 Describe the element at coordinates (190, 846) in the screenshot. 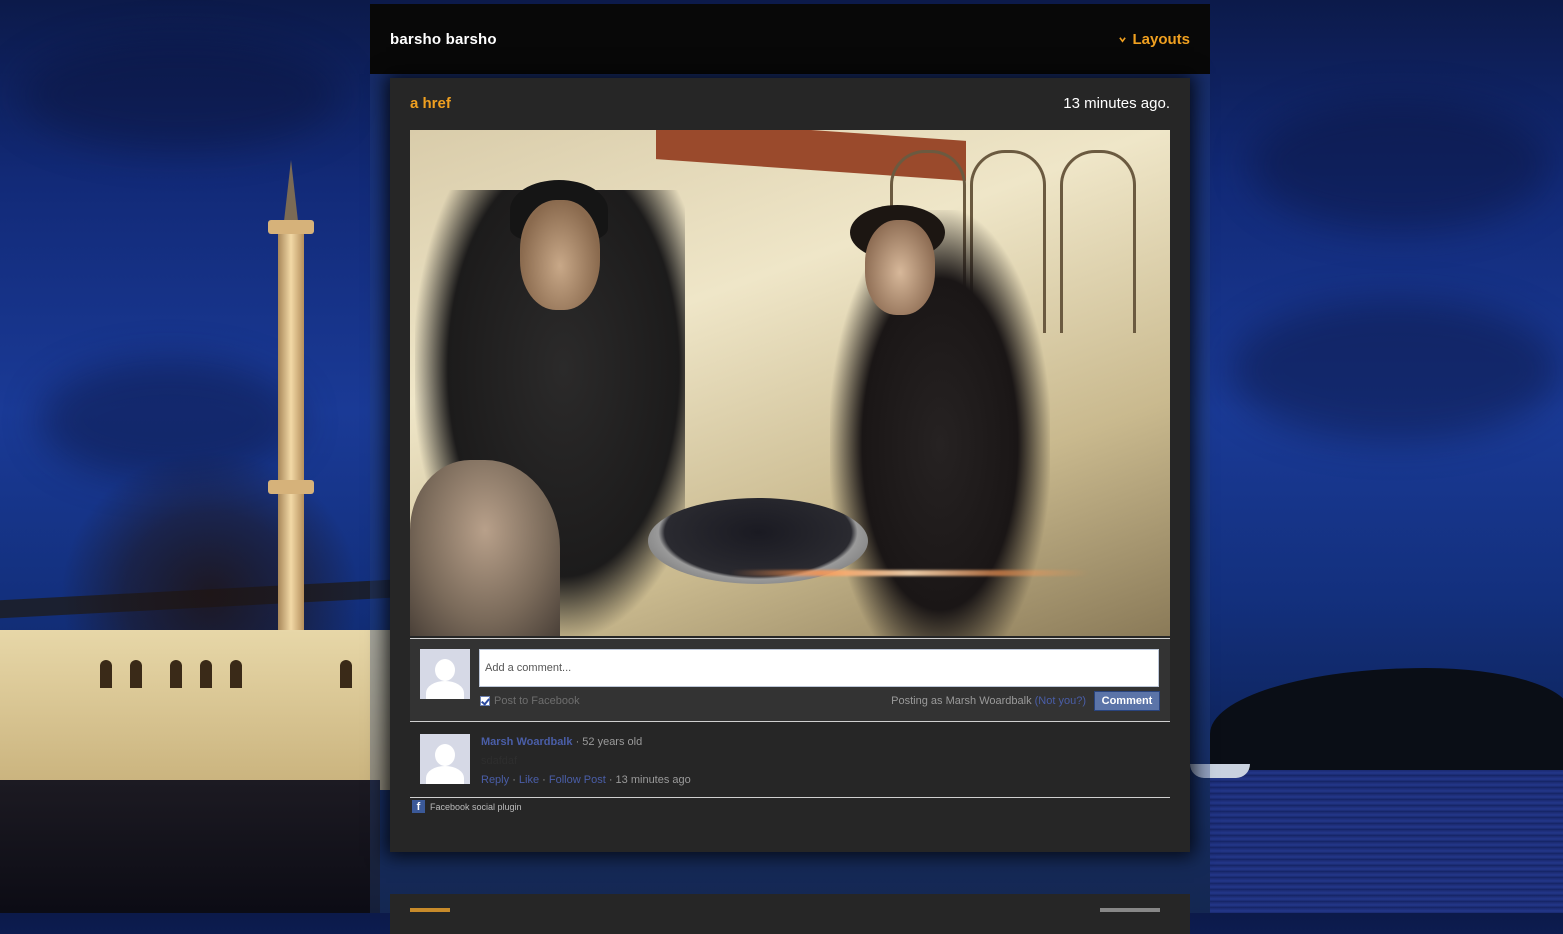

I see `shoreline` at that location.